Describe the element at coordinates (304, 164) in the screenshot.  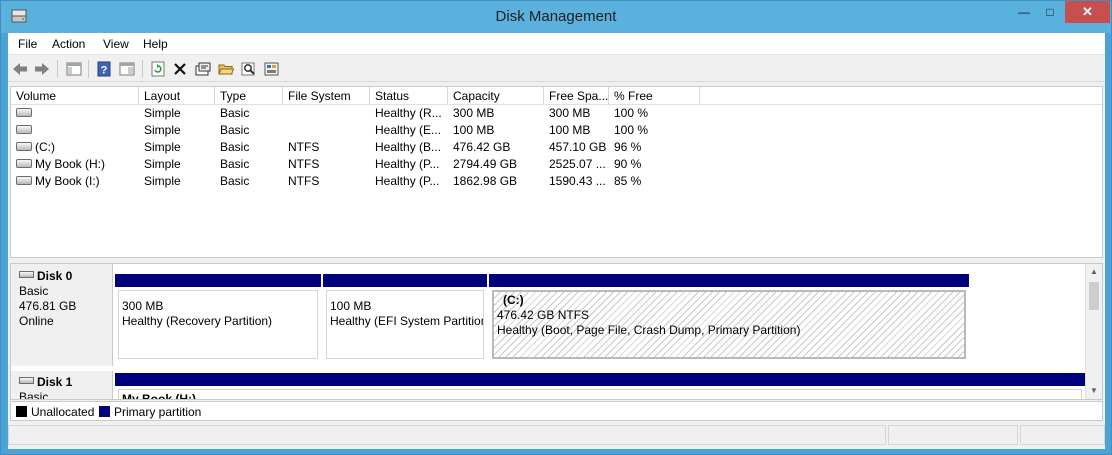
I see `file-system-cell: NTFS` at that location.